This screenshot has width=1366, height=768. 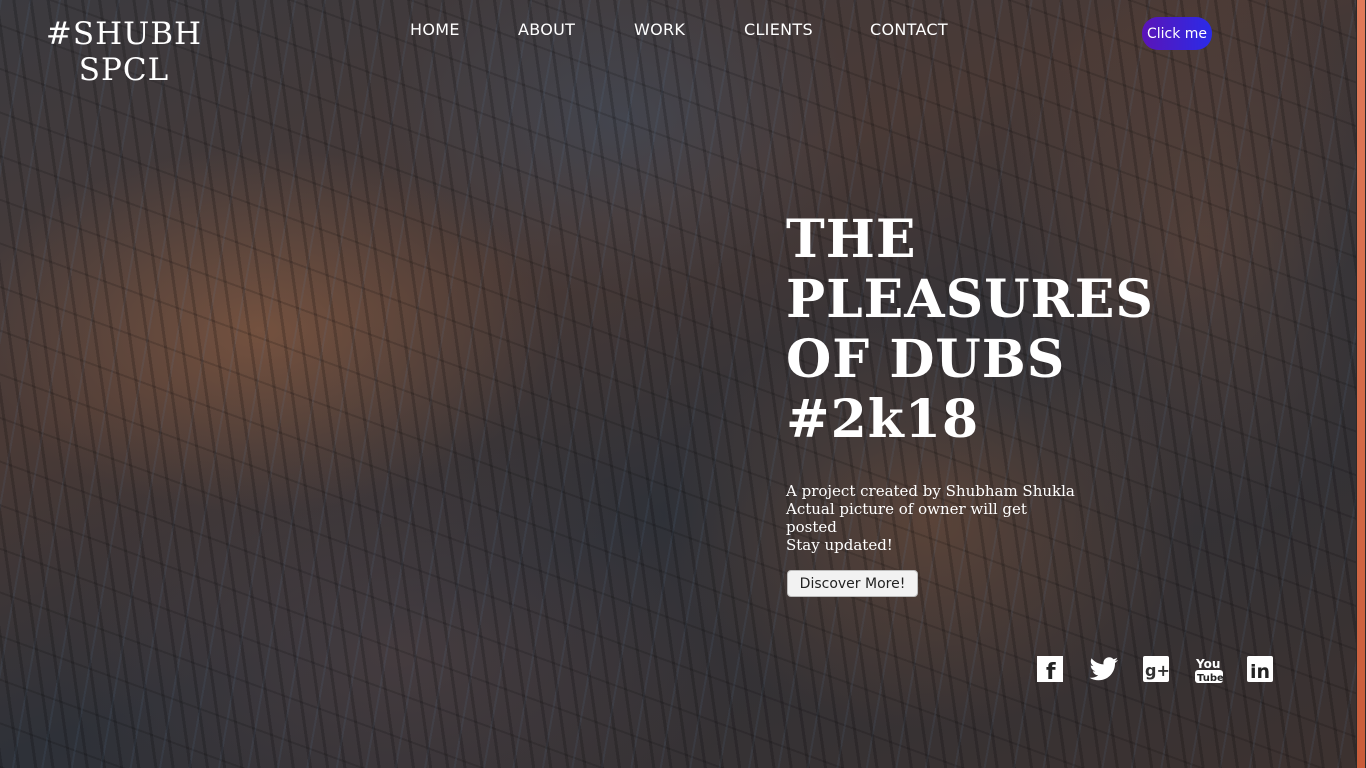 What do you see at coordinates (930, 491) in the screenshot?
I see `hero-description-line: A project created by Shubham Shukla` at bounding box center [930, 491].